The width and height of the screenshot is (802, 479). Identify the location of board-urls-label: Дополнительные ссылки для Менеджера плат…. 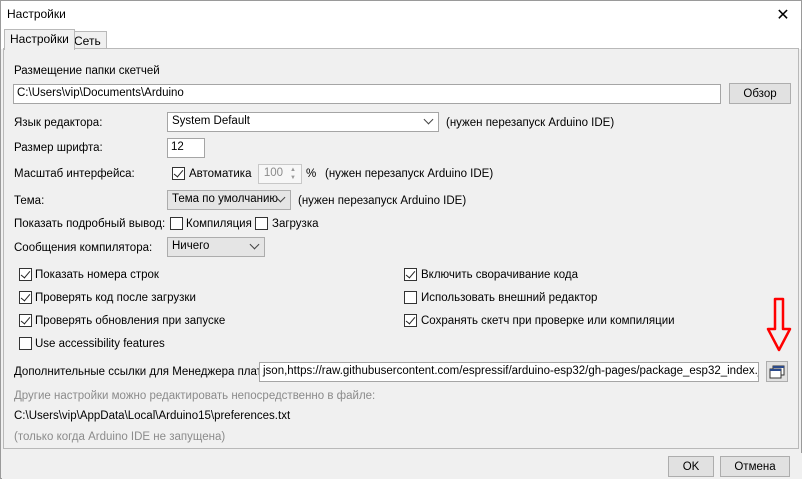
(140, 372).